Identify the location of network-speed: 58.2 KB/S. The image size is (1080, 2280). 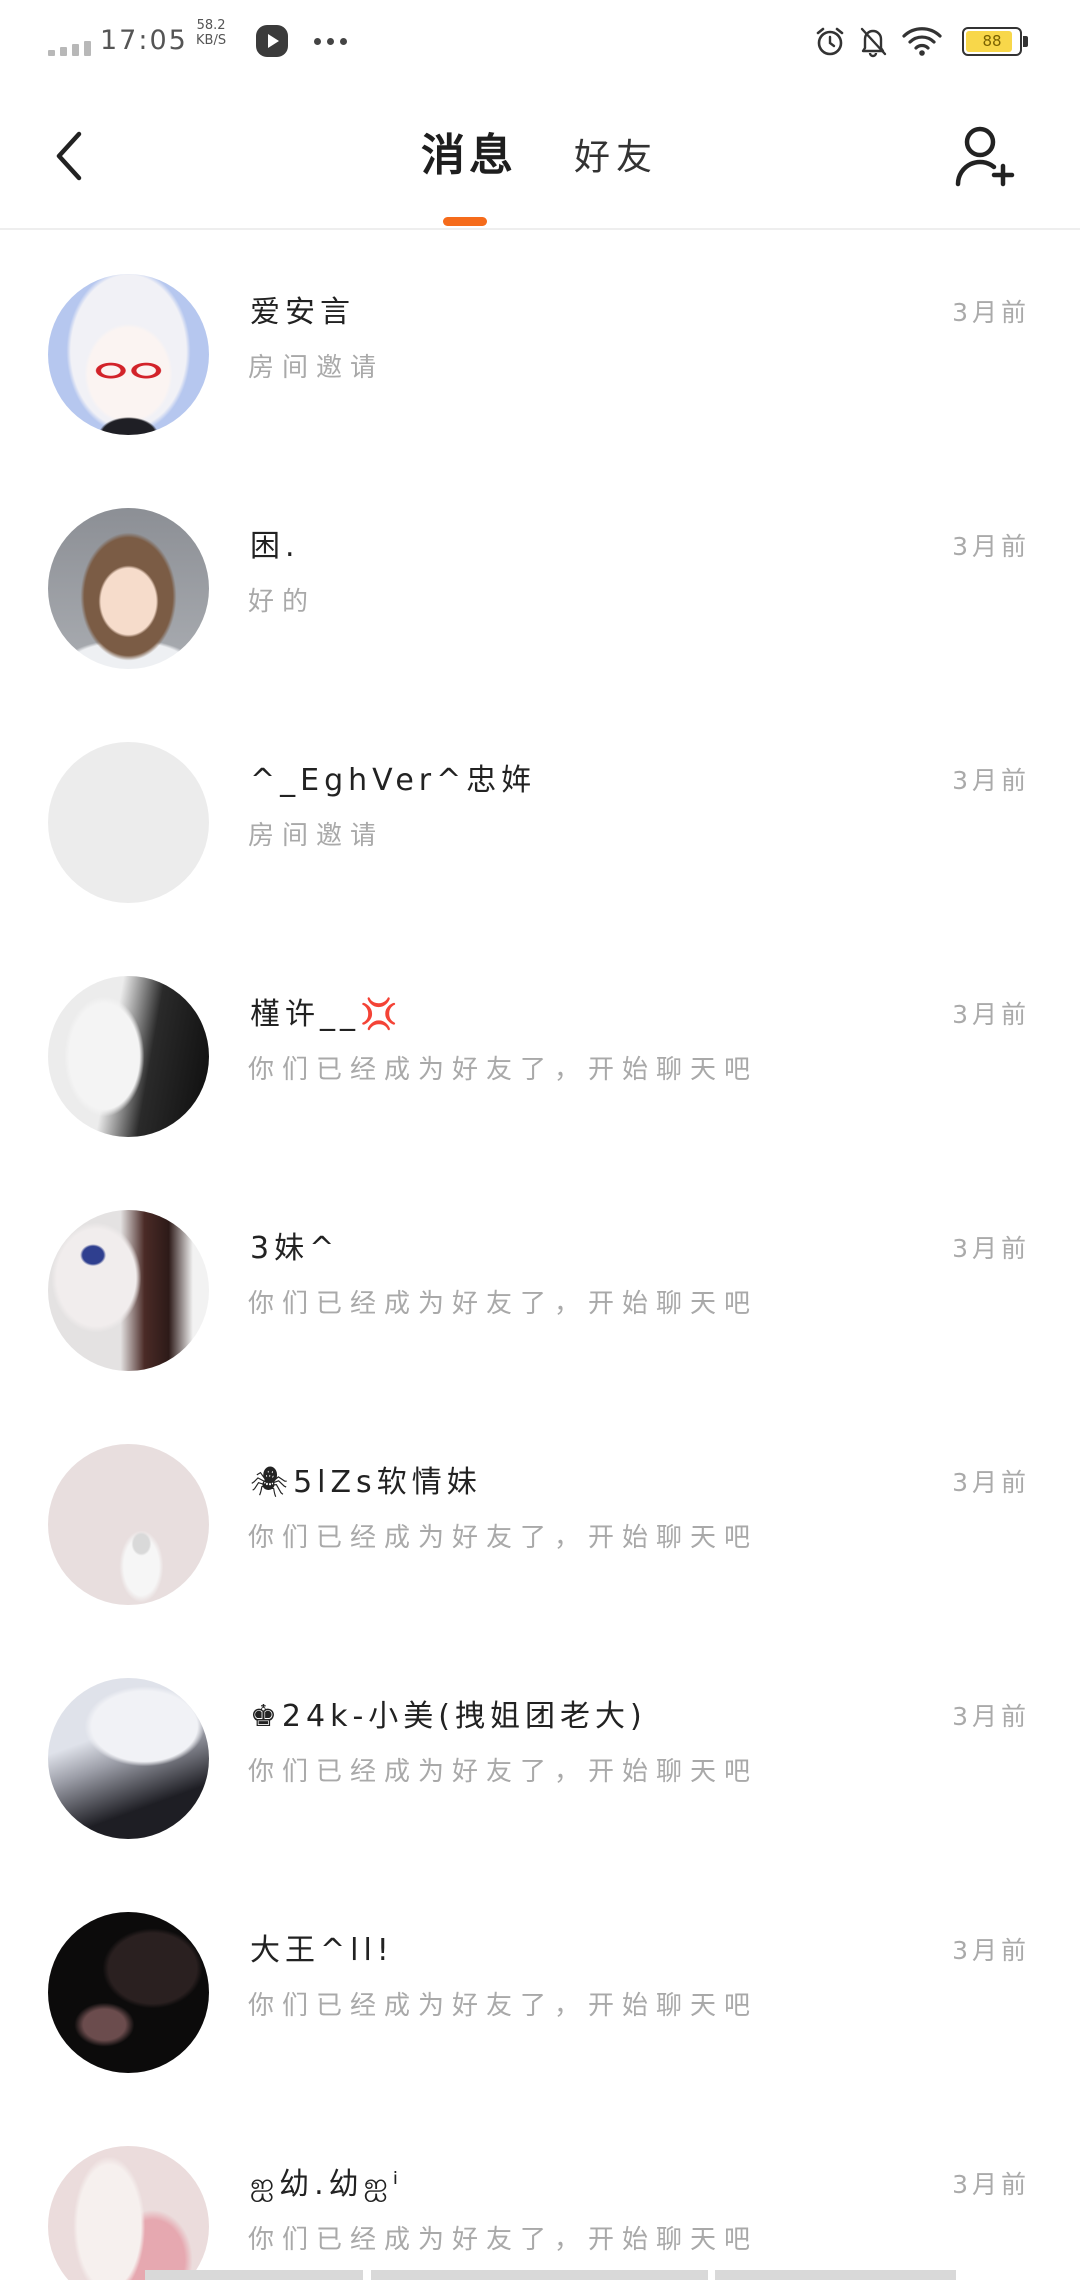
(211, 33).